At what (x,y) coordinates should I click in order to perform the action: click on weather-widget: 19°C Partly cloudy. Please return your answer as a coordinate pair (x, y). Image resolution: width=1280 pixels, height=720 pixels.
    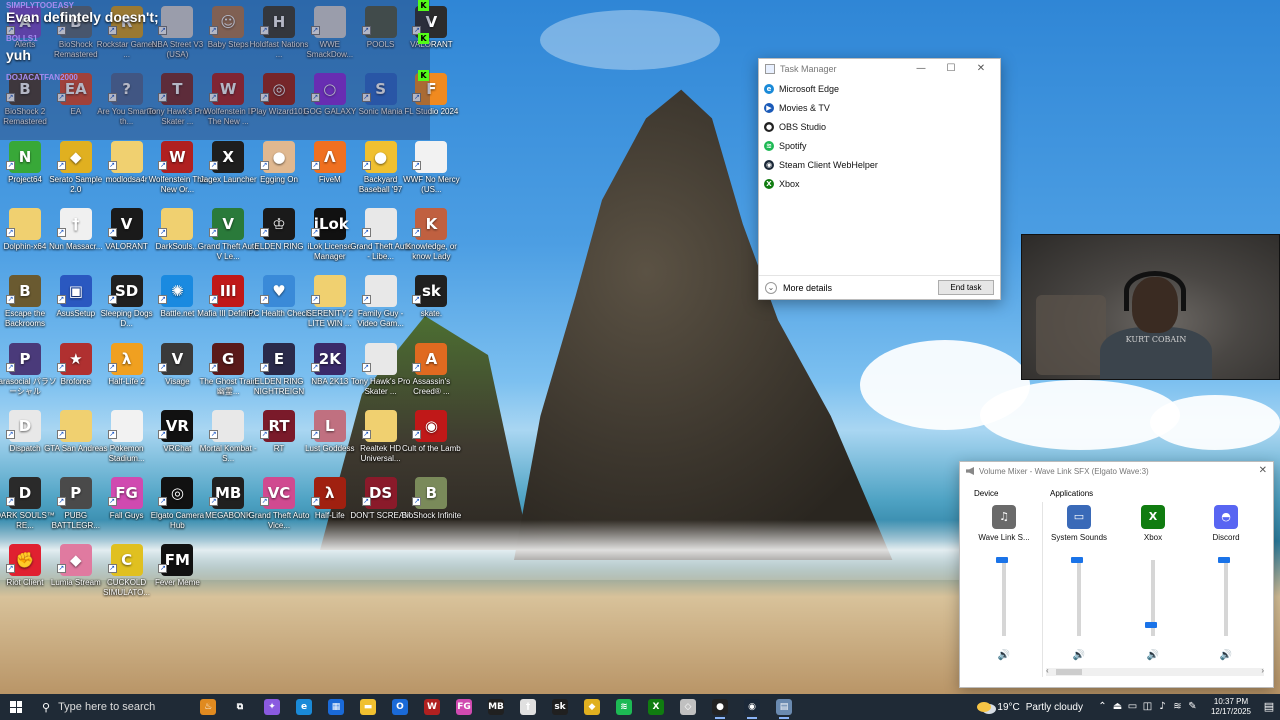
    Looking at the image, I should click on (1030, 707).